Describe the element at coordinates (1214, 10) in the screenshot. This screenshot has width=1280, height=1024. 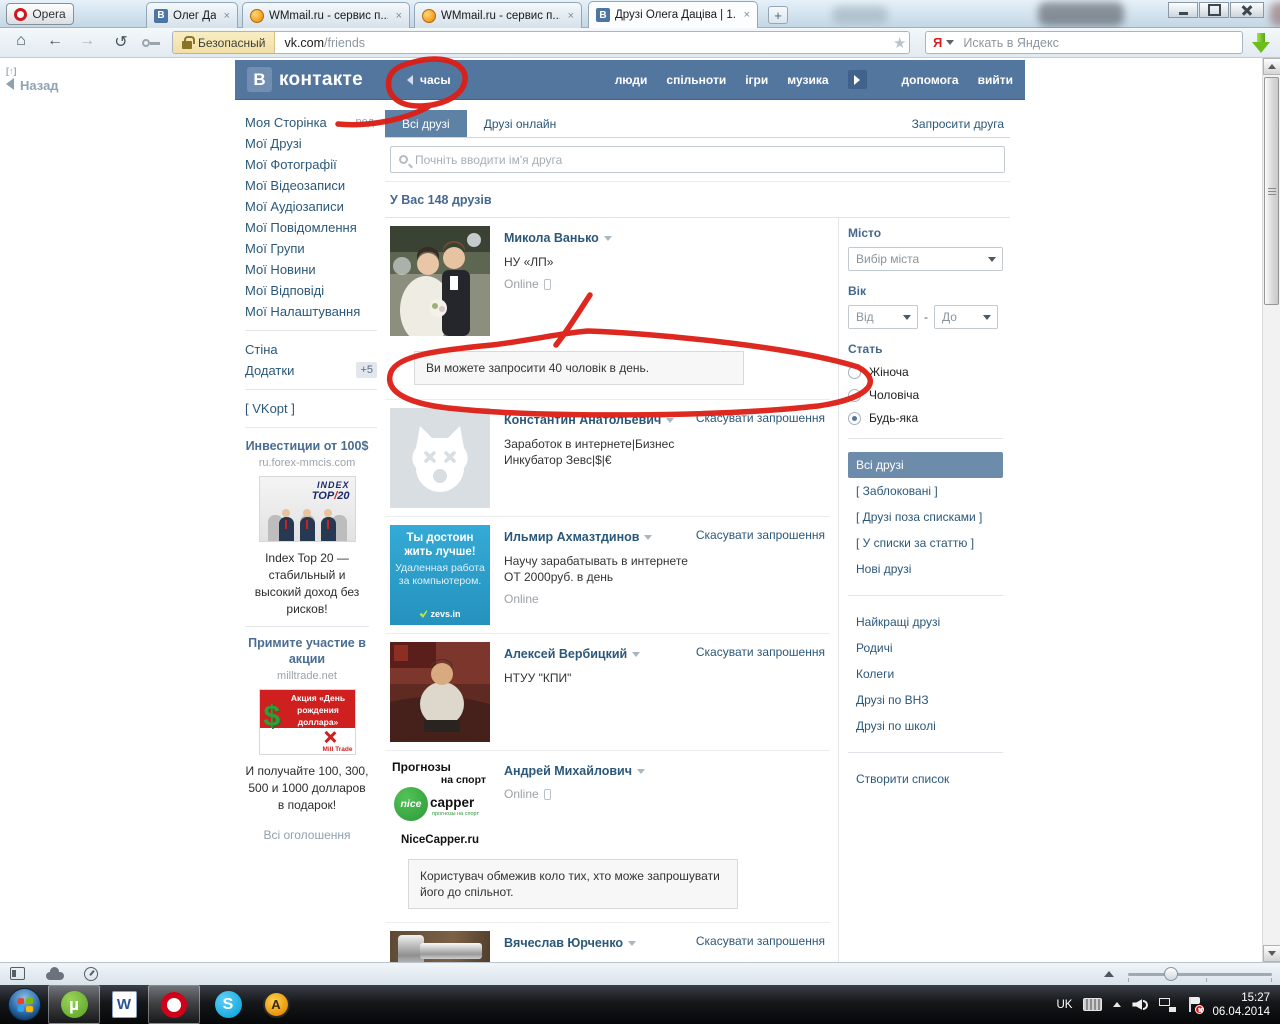
I see `maximize-button` at that location.